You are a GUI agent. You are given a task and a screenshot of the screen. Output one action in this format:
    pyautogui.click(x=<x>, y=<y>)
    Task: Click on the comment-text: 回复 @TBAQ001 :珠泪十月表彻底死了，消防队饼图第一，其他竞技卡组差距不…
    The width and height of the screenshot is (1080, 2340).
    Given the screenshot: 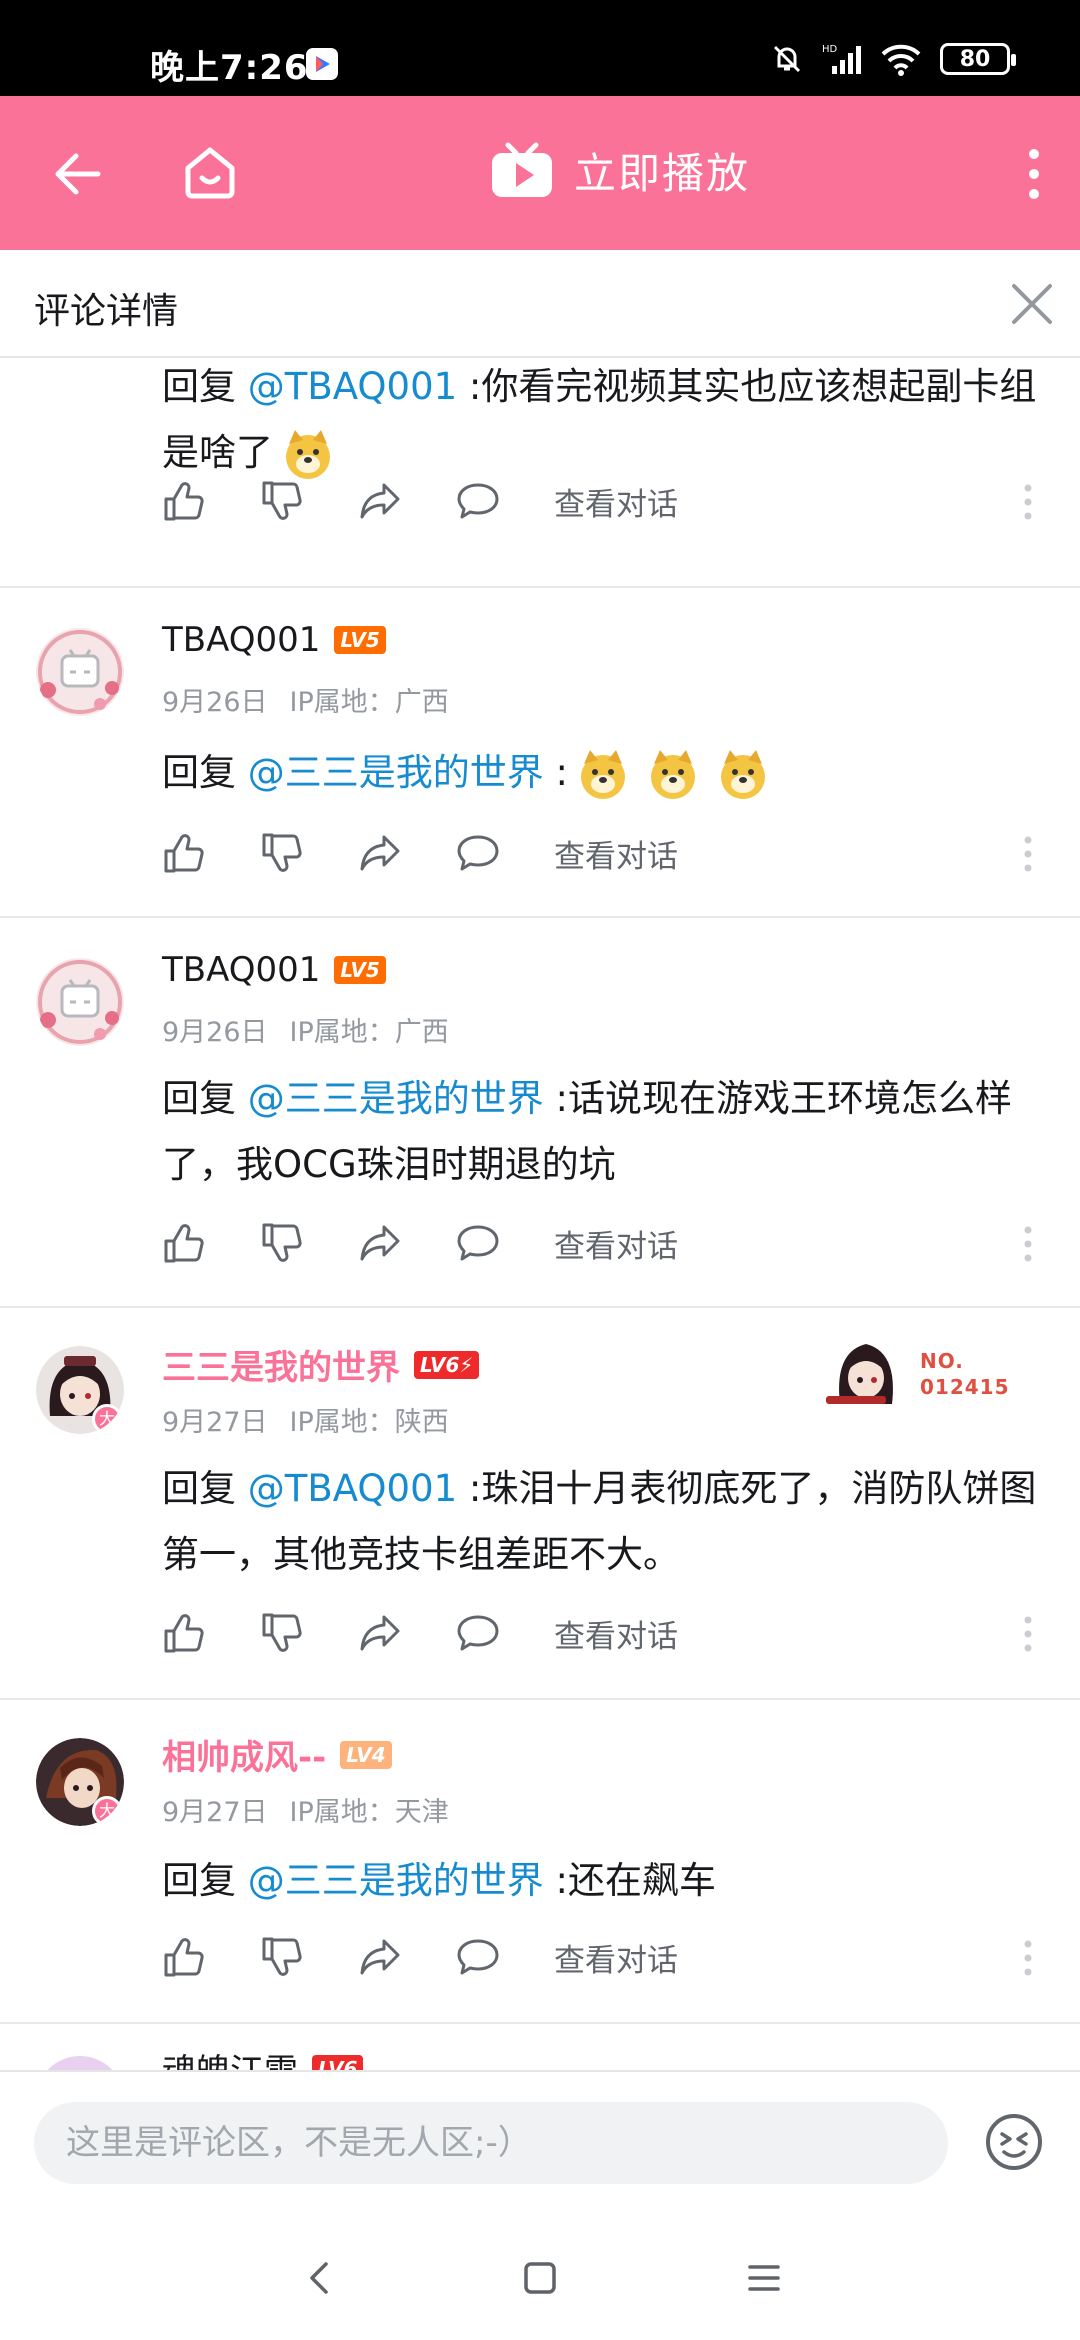 What is the action you would take?
    pyautogui.click(x=602, y=1522)
    